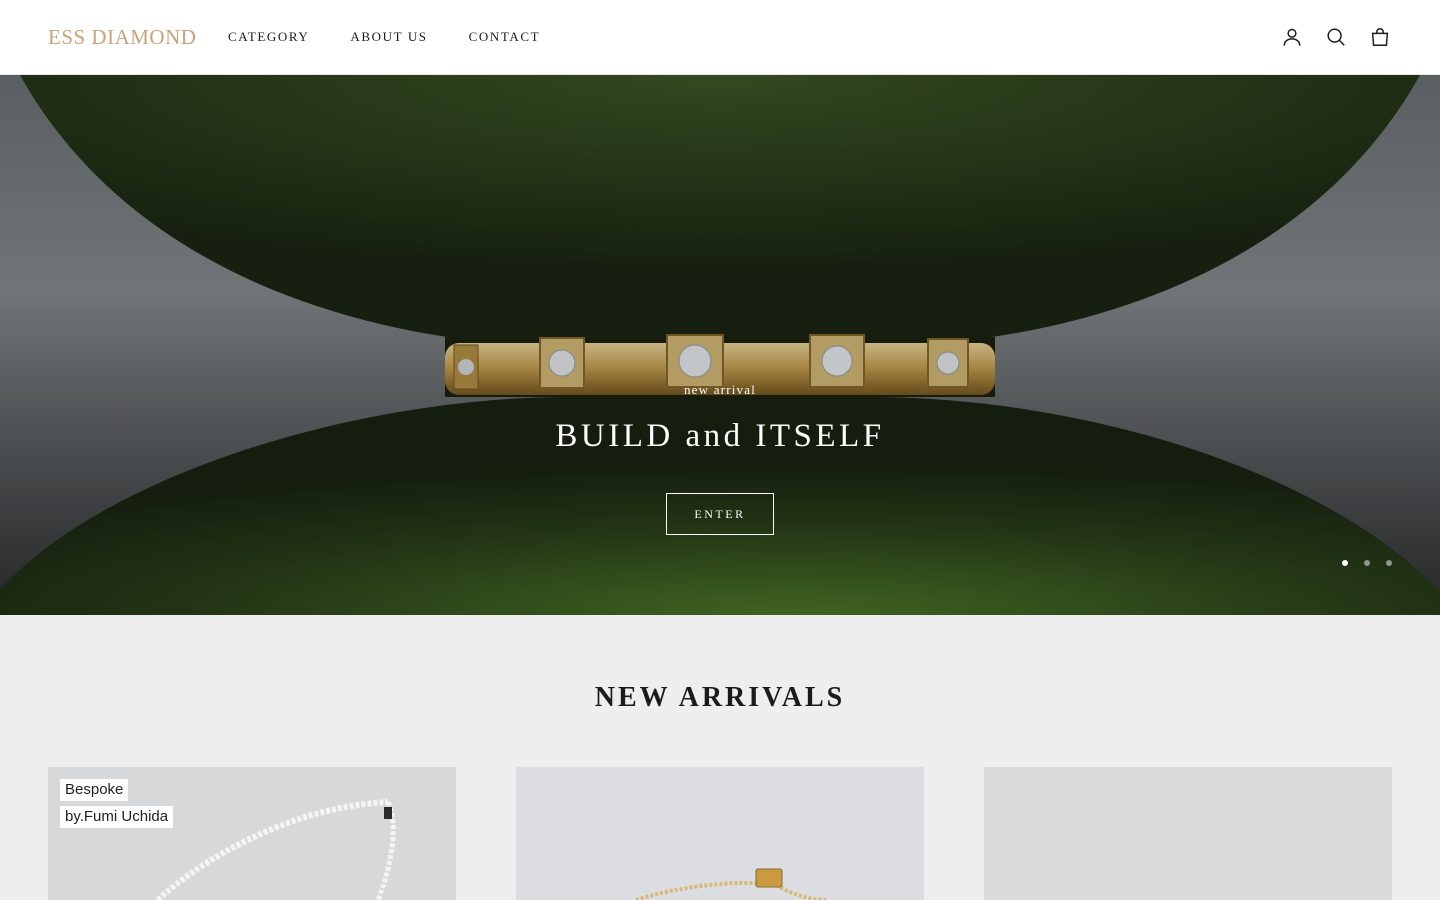 The image size is (1440, 900). I want to click on product-image, so click(1188, 833).